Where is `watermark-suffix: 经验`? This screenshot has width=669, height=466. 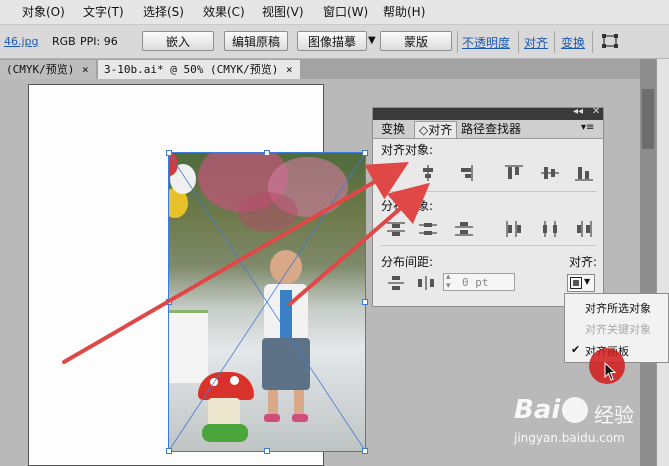 watermark-suffix: 经验 is located at coordinates (614, 415).